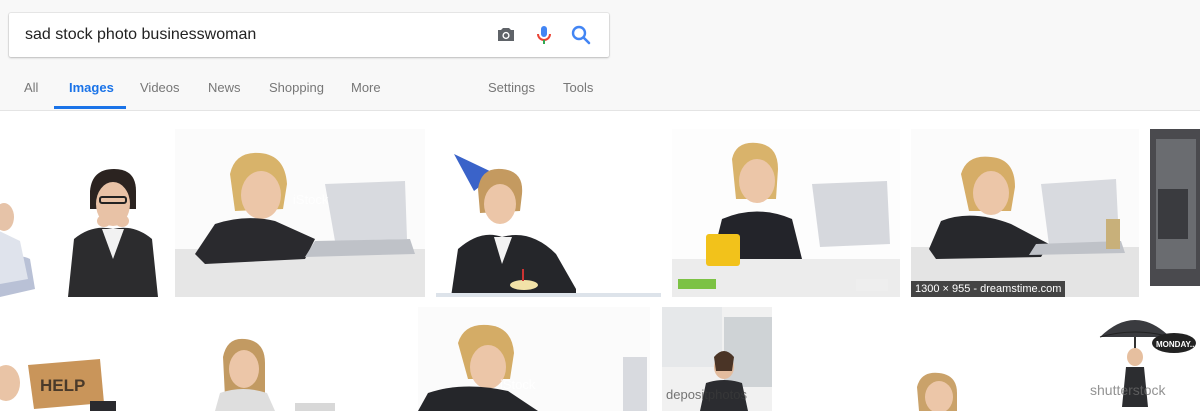 The height and width of the screenshot is (411, 1200). Describe the element at coordinates (58, 359) in the screenshot. I see `image-result: HELP` at that location.